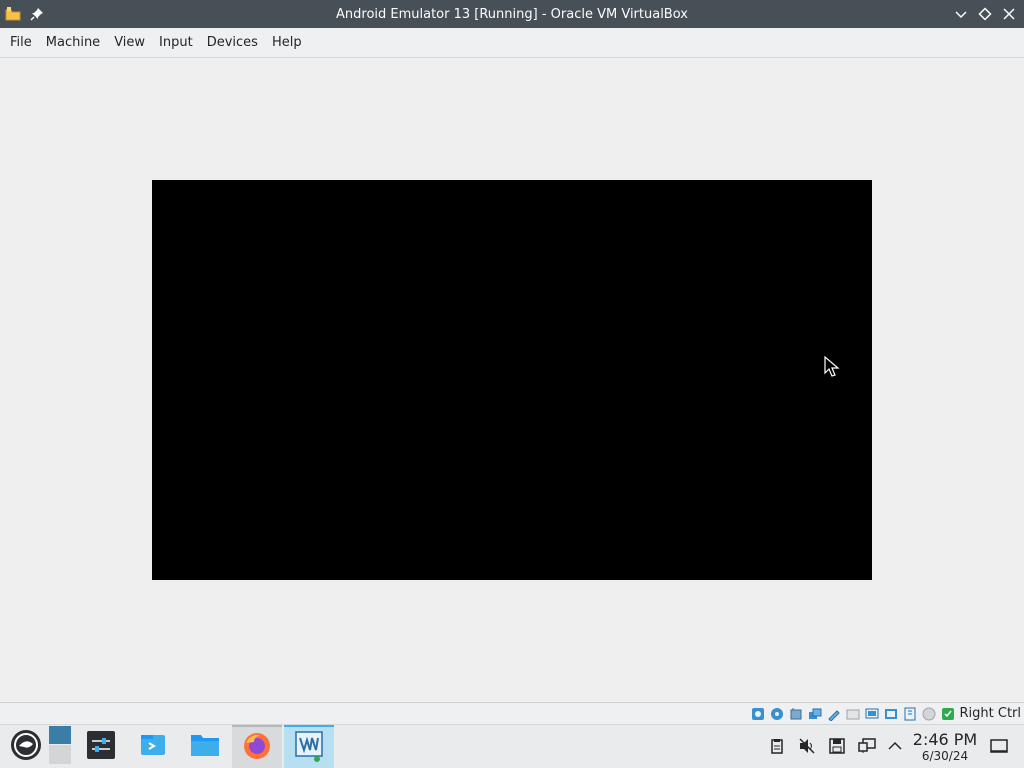  I want to click on opensuse-gecko-icon, so click(26, 747).